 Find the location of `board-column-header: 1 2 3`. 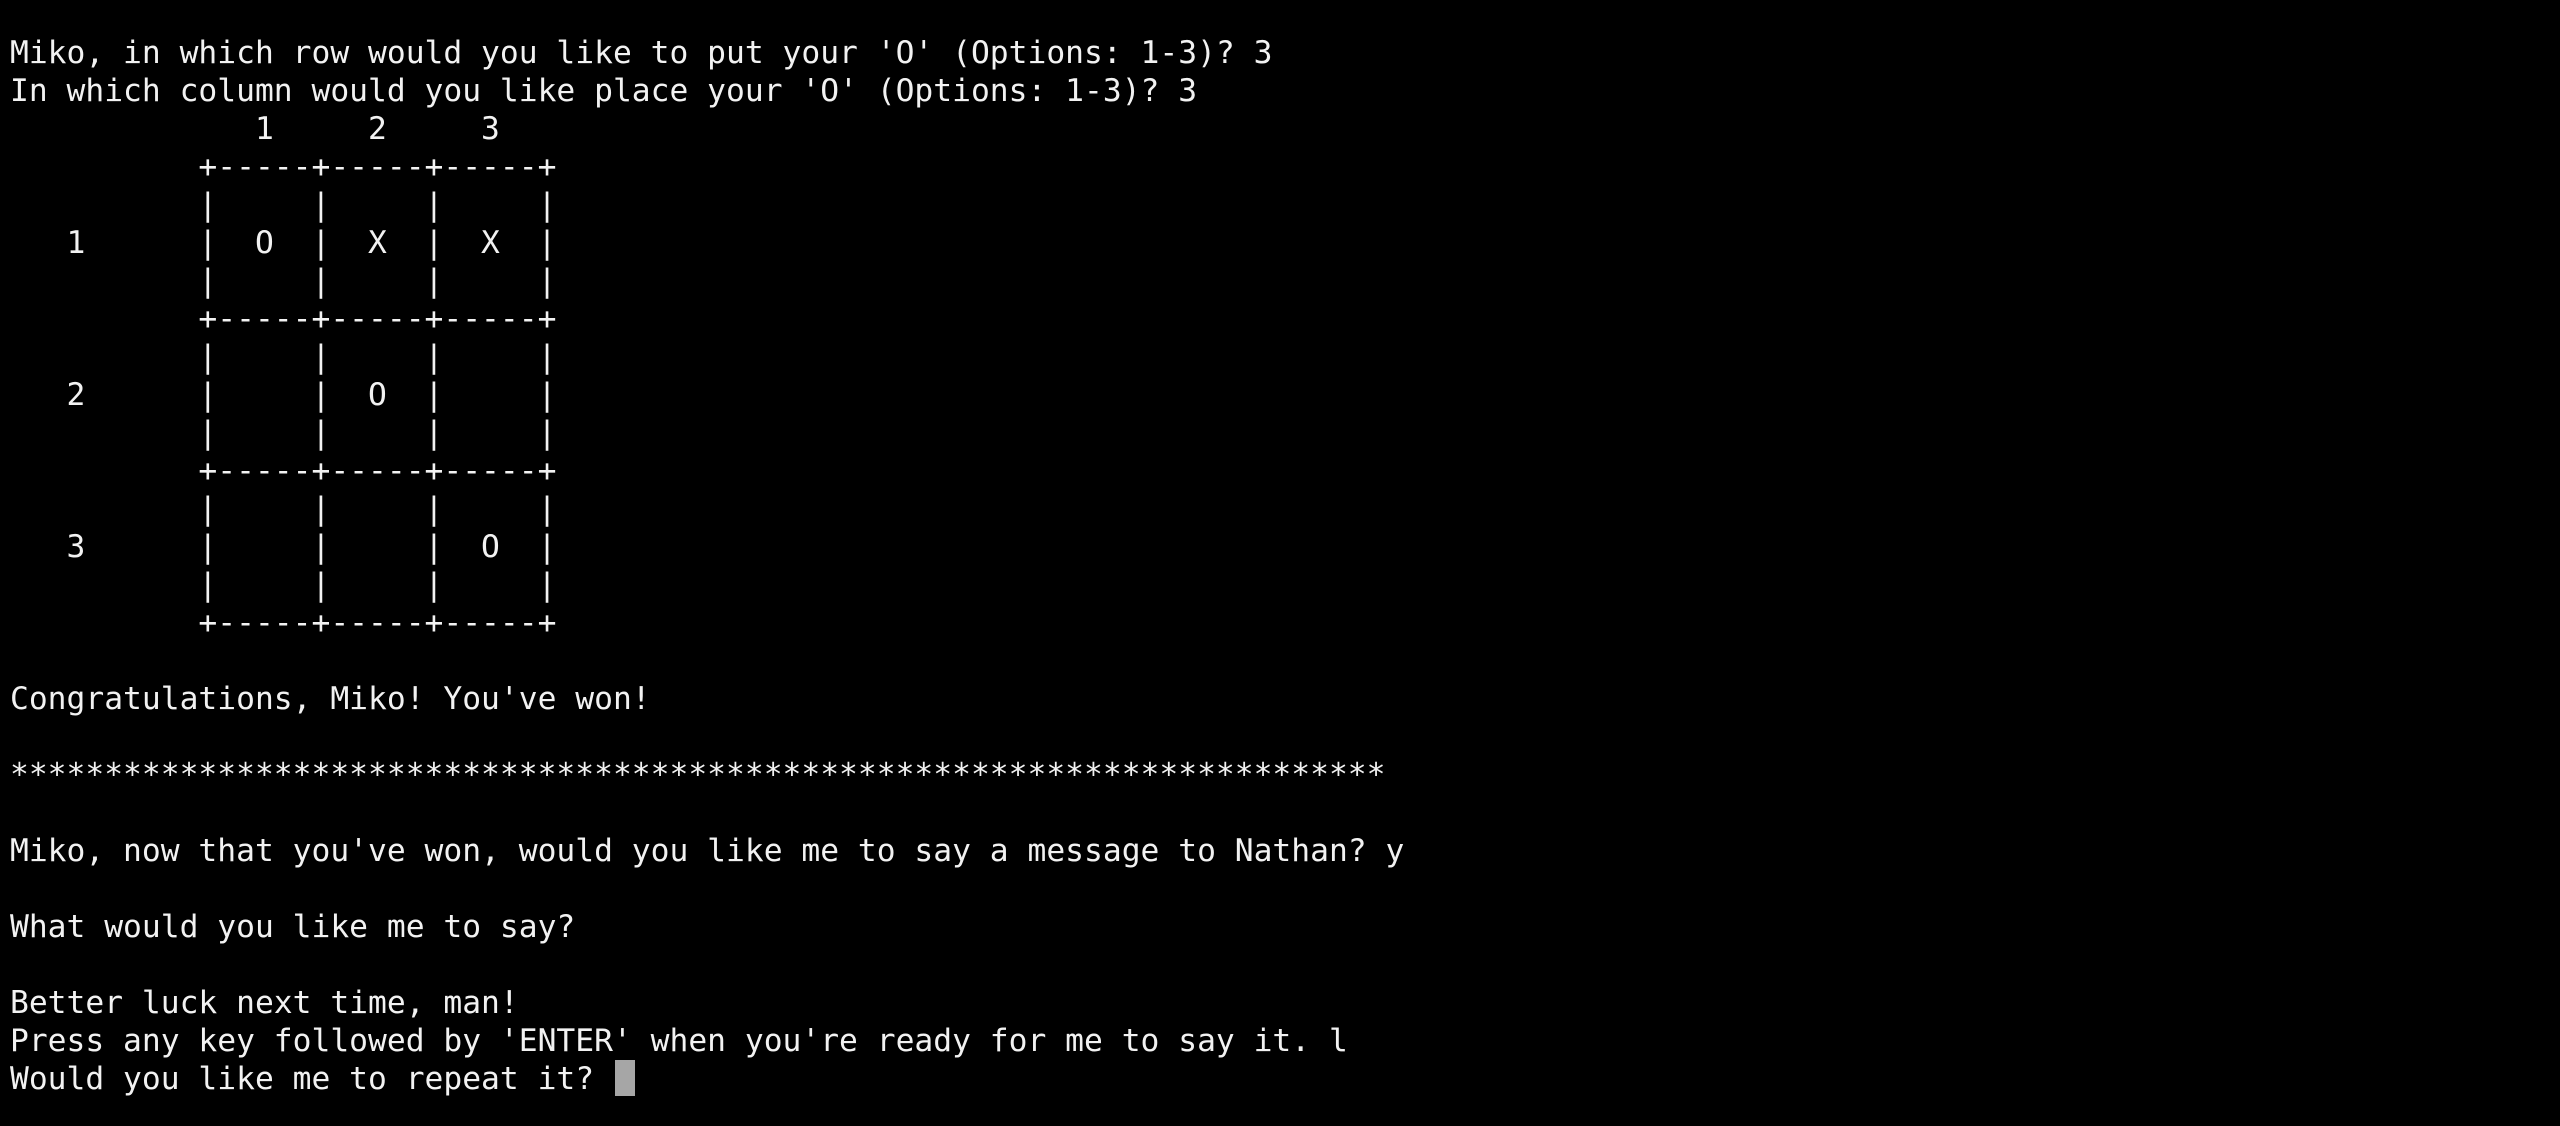

board-column-header: 1 2 3 is located at coordinates (255, 129).